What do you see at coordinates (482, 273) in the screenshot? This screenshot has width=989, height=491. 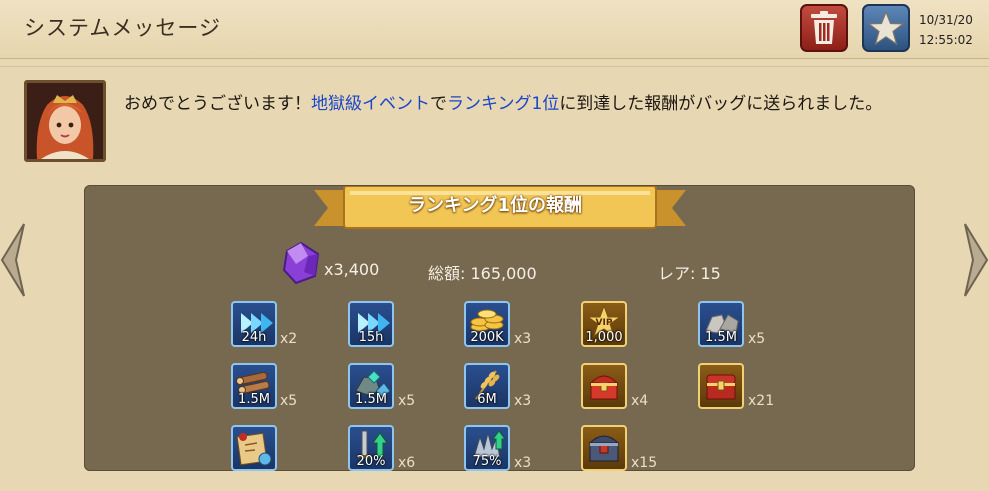 I see `total-value: 総額: 165,000` at bounding box center [482, 273].